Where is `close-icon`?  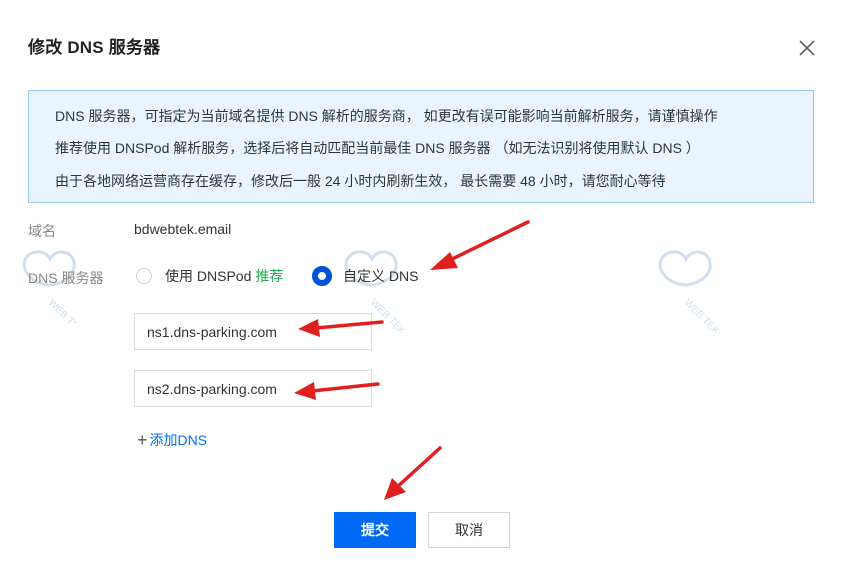
close-icon is located at coordinates (807, 48).